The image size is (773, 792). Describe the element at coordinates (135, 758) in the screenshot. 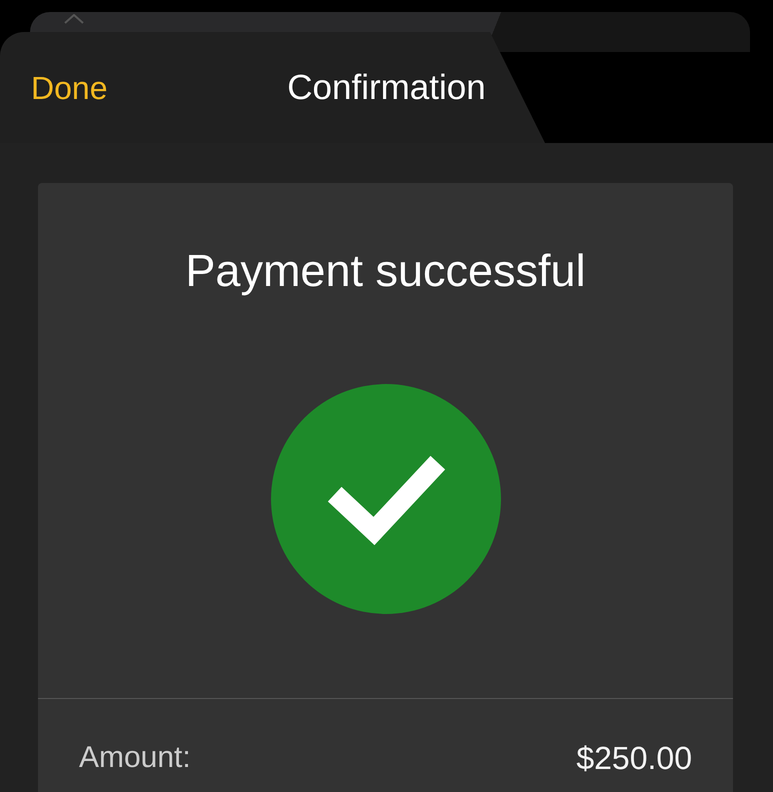

I see `detail-label: Amount:` at that location.